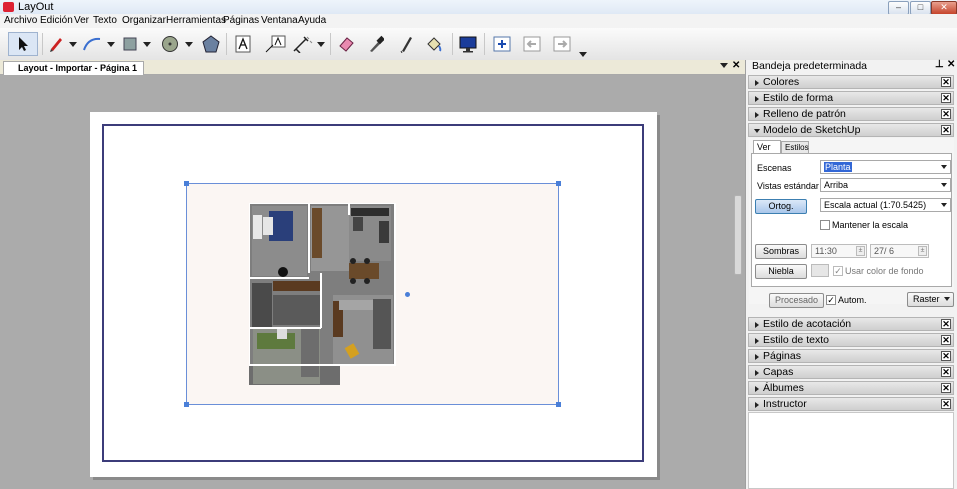 The height and width of the screenshot is (489, 957). Describe the element at coordinates (434, 44) in the screenshot. I see `paint-bucket-tool-icon` at that location.